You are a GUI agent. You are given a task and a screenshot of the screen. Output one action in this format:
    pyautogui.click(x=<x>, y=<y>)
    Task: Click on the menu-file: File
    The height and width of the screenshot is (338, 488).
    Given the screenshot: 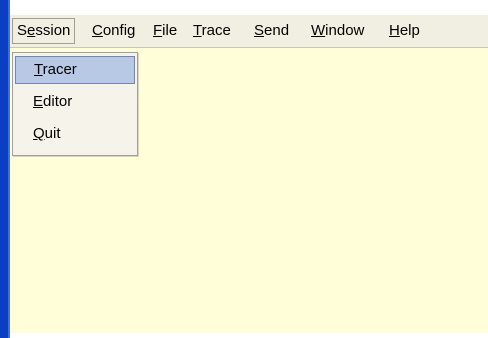 What is the action you would take?
    pyautogui.click(x=165, y=31)
    